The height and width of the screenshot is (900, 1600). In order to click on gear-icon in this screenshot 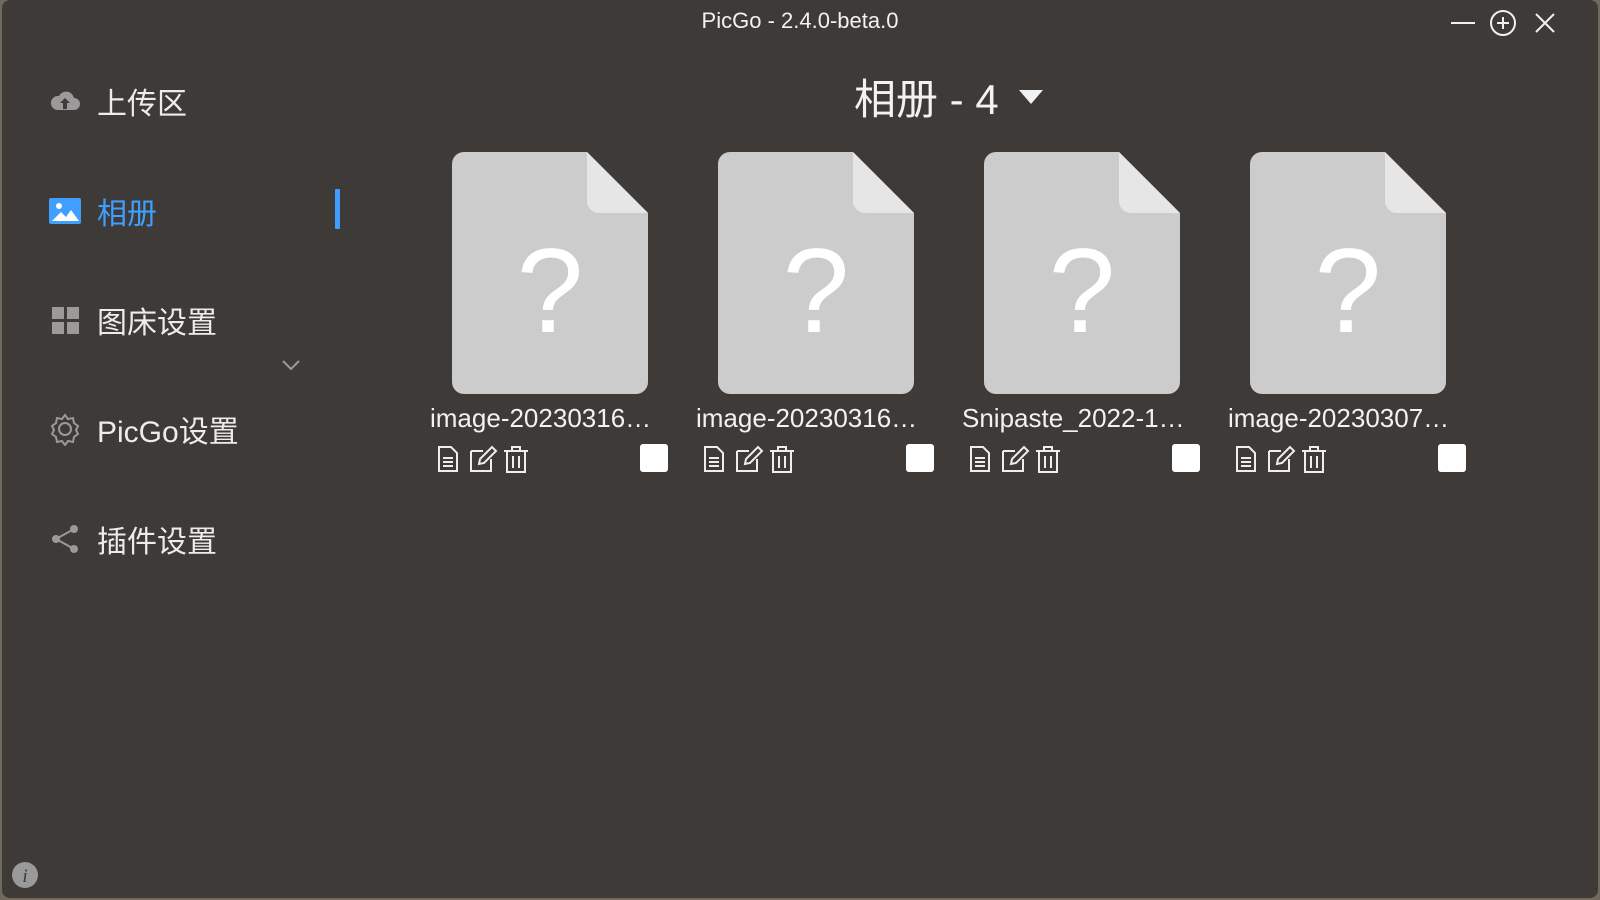, I will do `click(65, 429)`.